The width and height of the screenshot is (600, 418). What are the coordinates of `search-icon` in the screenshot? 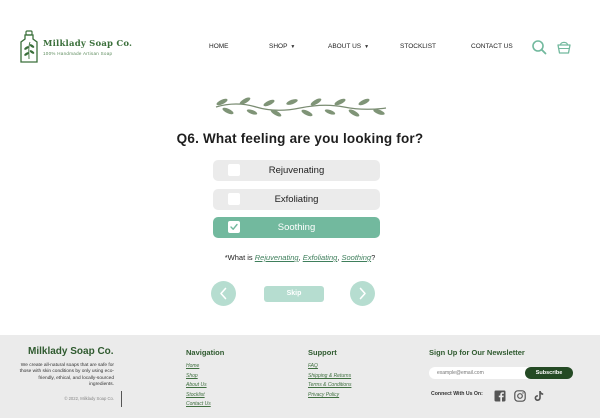 It's located at (539, 47).